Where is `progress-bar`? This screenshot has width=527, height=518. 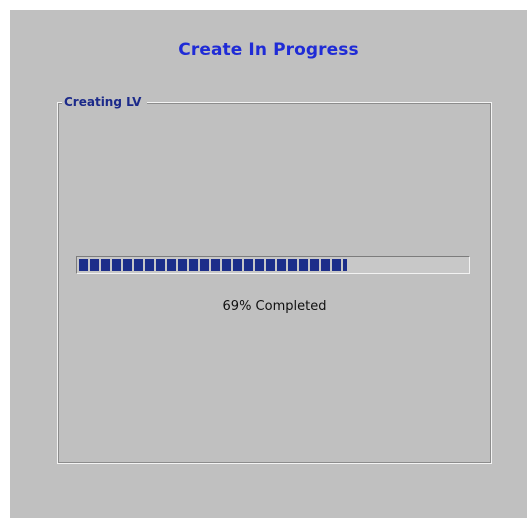
progress-bar is located at coordinates (273, 265).